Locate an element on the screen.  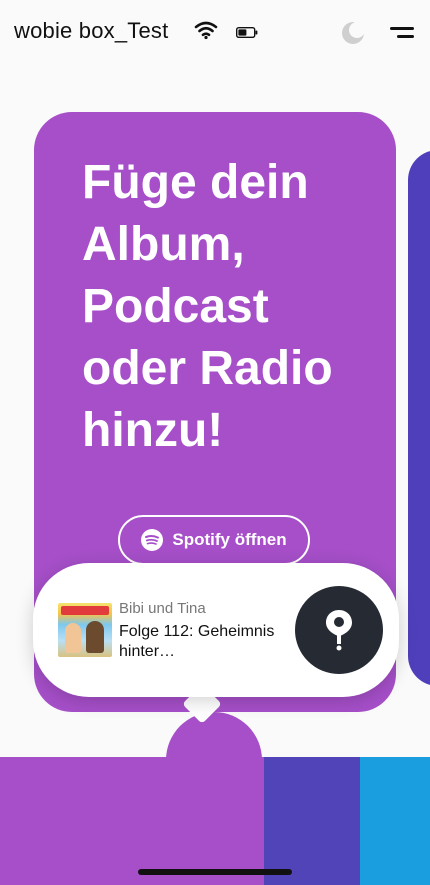
next-card-peek is located at coordinates (419, 418).